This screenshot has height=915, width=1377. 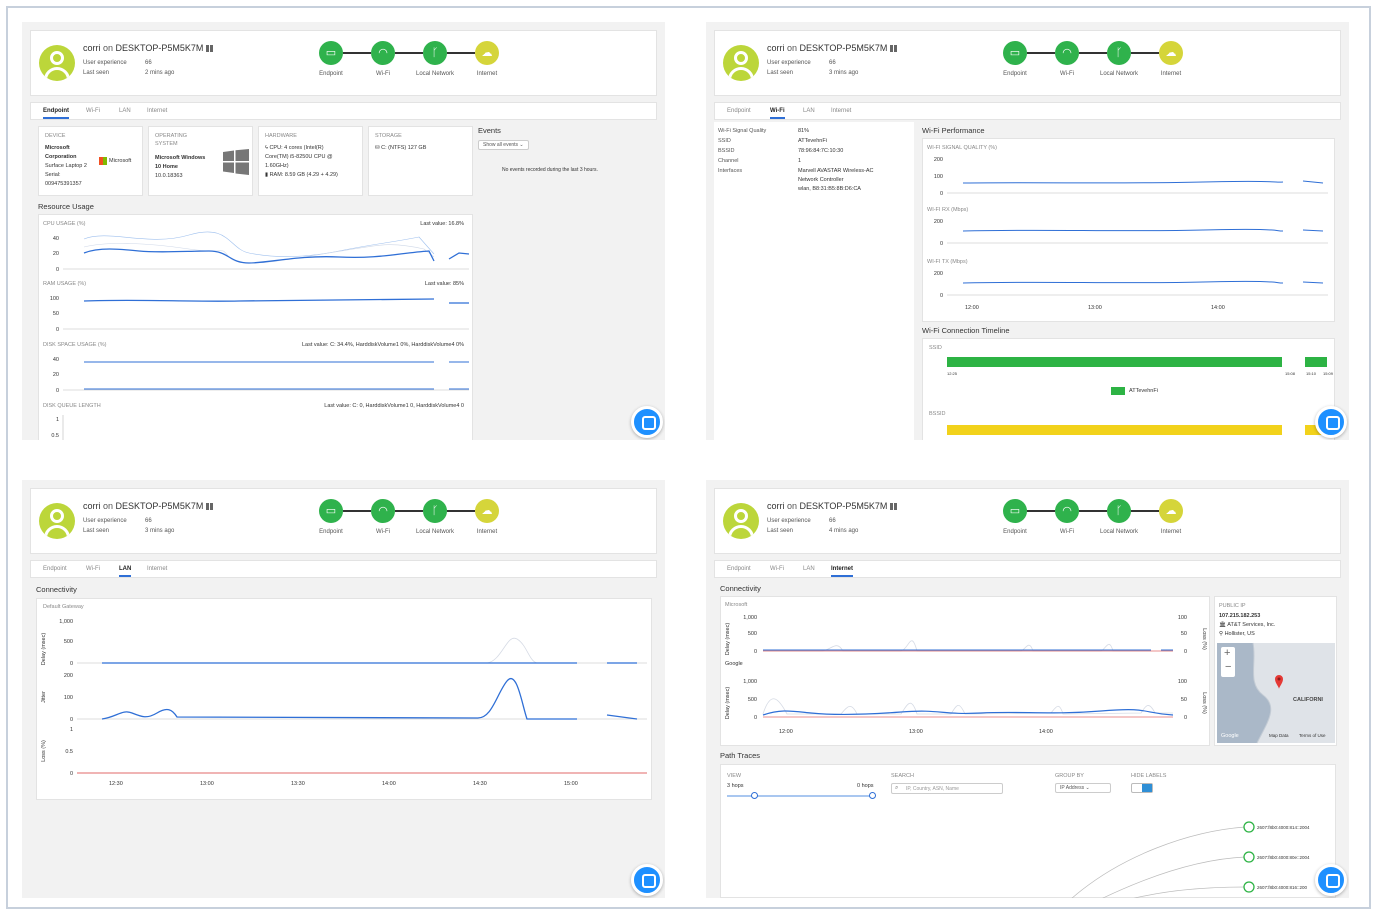 I want to click on isp-row: 🏛 AT&T Services, Inc., so click(x=1247, y=625).